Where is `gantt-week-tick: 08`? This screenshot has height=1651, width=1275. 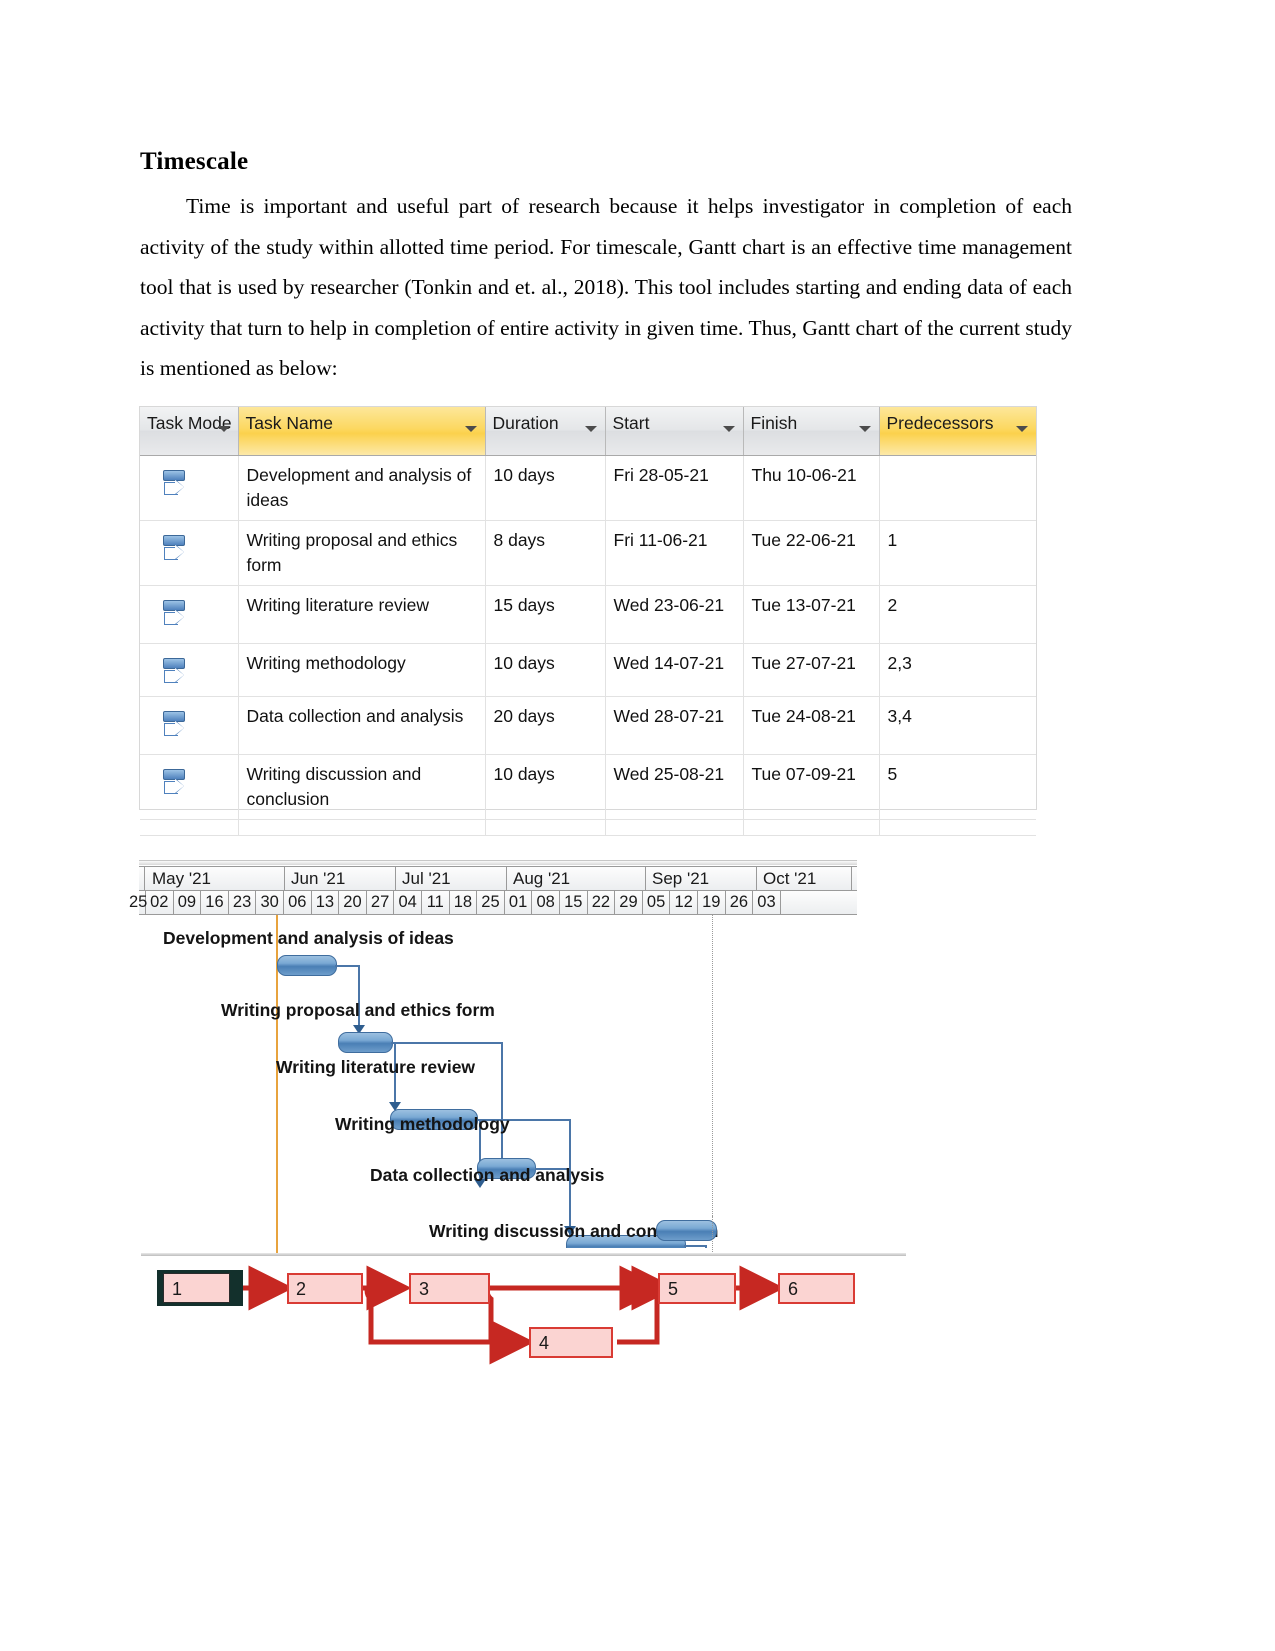
gantt-week-tick: 08 is located at coordinates (546, 902).